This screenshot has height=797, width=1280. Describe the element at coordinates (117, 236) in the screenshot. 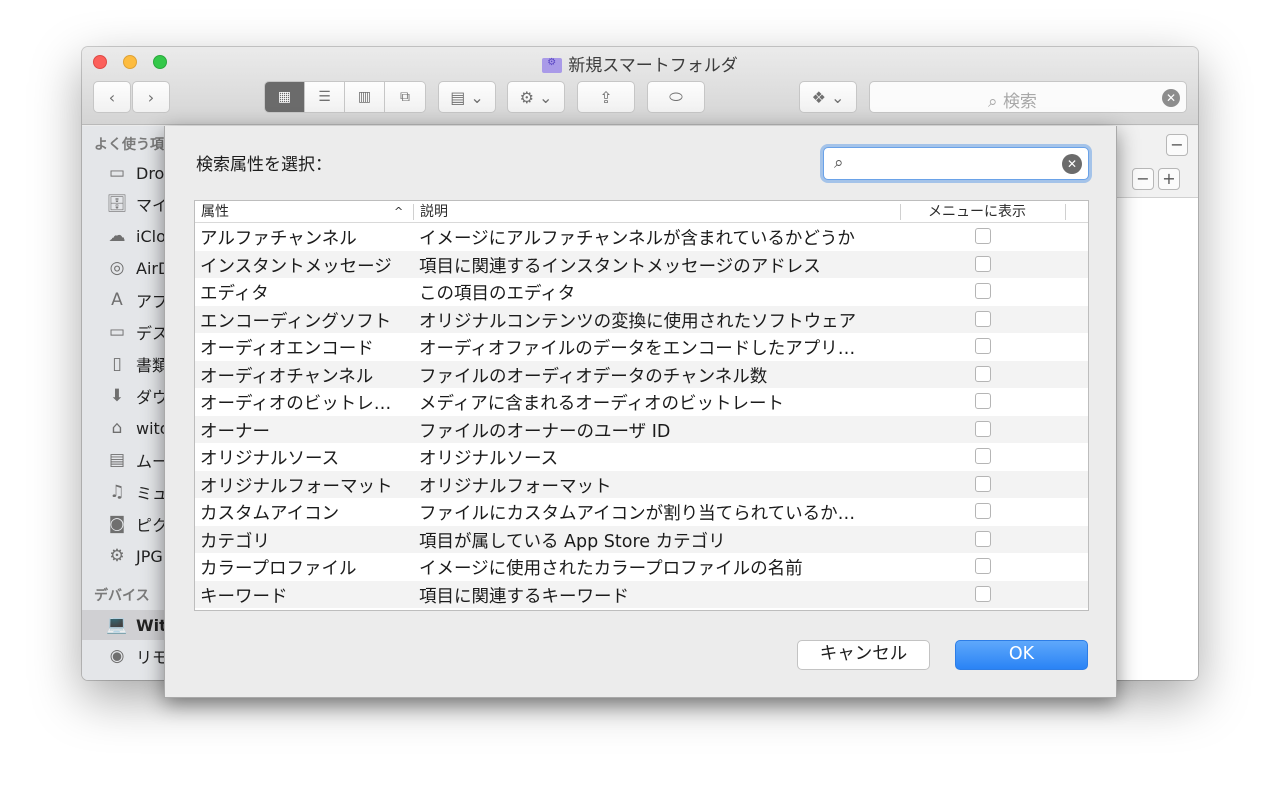

I see `cloud-icon: ☁` at that location.